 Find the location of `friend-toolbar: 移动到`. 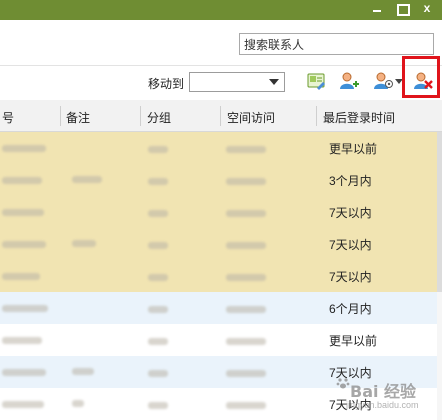

friend-toolbar: 移动到 is located at coordinates (221, 83).